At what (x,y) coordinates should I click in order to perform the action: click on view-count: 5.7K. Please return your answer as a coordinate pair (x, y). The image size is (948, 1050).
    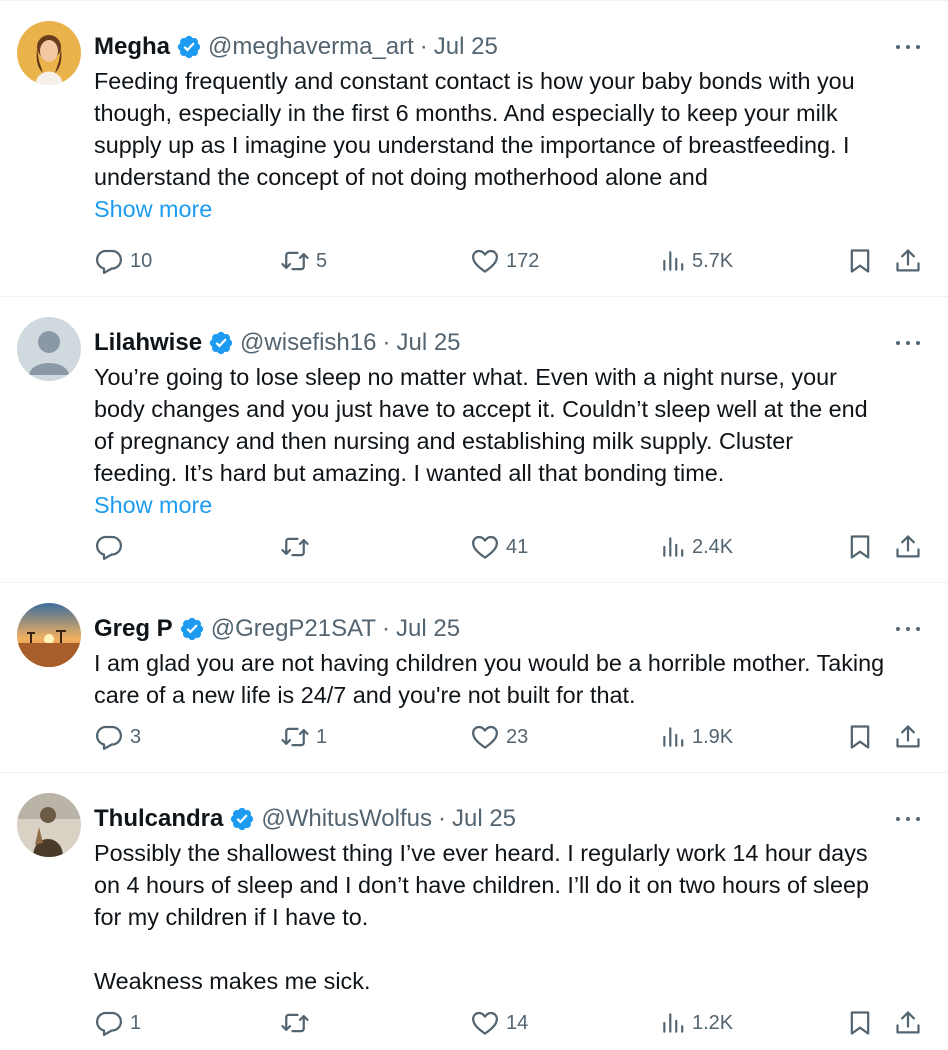
    Looking at the image, I should click on (713, 260).